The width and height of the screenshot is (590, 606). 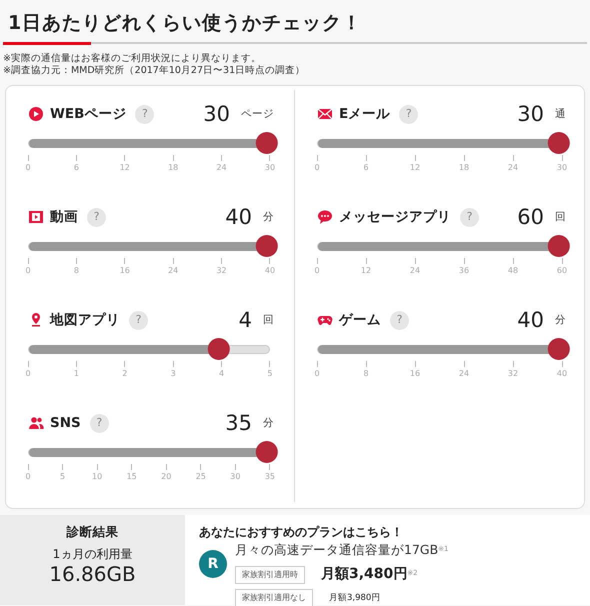 I want to click on meter-label: ゲーム, so click(x=360, y=320).